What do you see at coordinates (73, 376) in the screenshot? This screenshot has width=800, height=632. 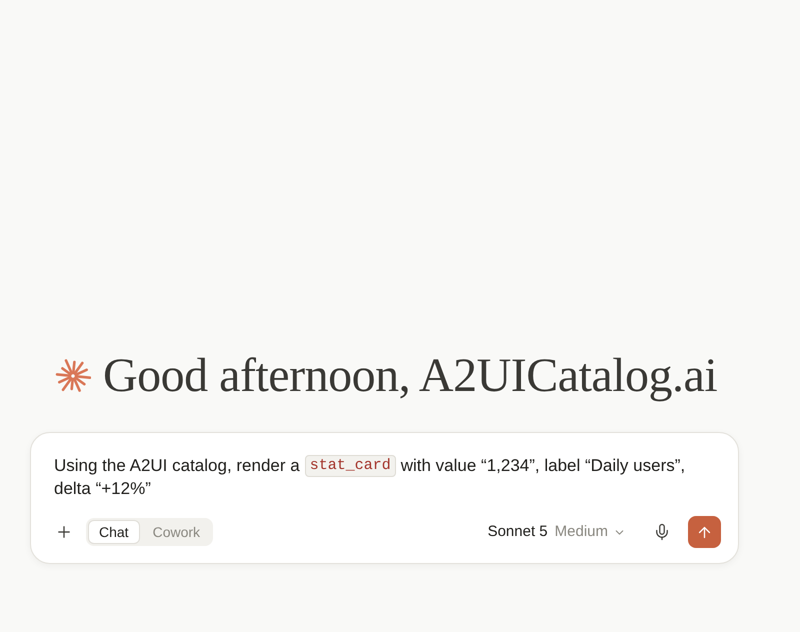 I see `starburst-icon` at bounding box center [73, 376].